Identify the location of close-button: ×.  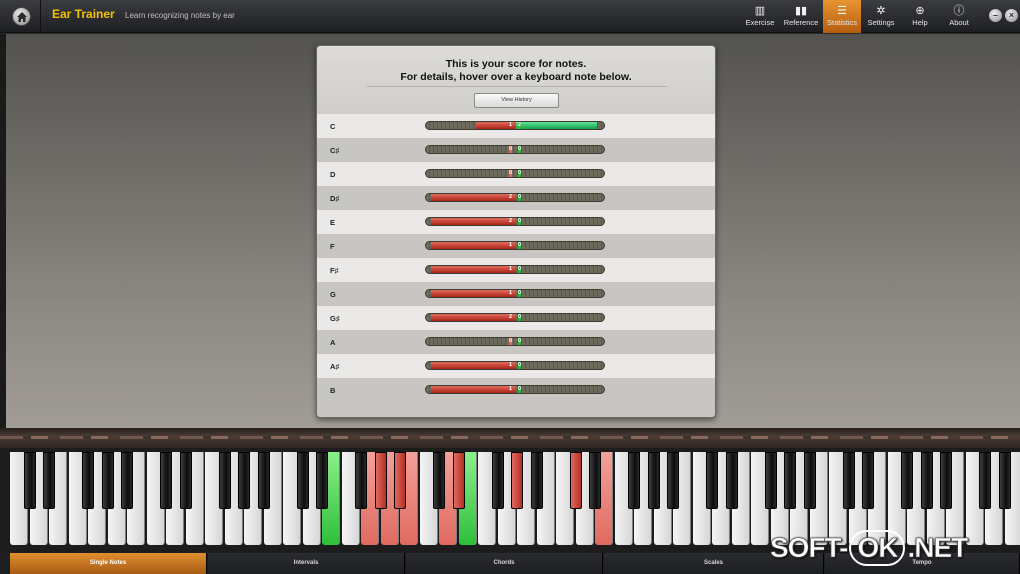
(1011, 15).